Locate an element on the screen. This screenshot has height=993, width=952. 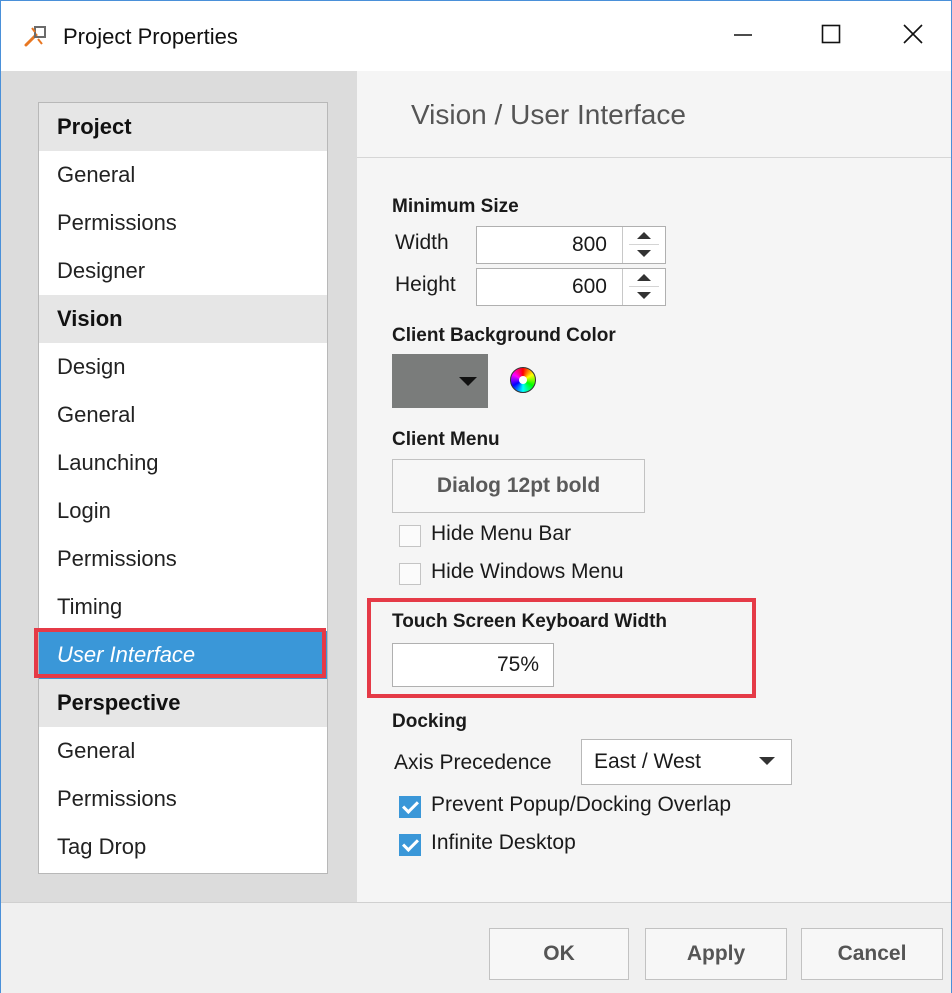
height-spinner-arrows is located at coordinates (643, 287).